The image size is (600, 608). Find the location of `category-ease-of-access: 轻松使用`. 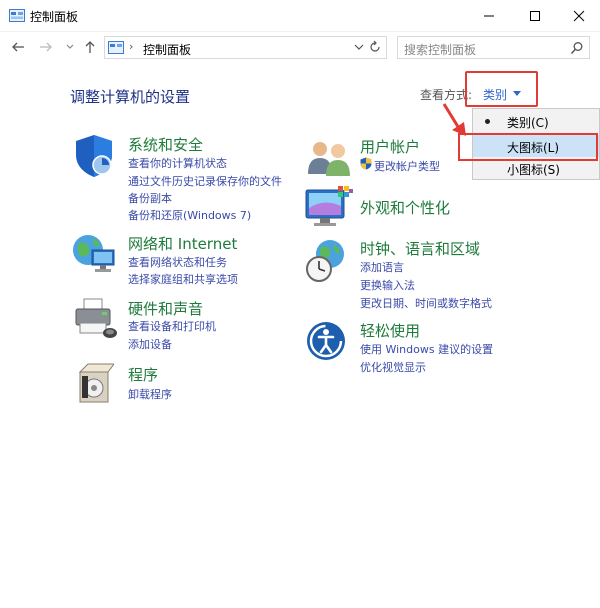

category-ease-of-access: 轻松使用 is located at coordinates (390, 330).